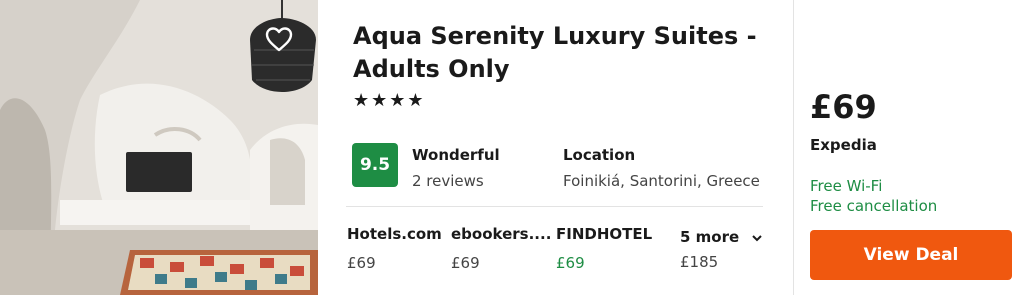 This screenshot has width=1024, height=295. I want to click on chevron-down-icon, so click(757, 237).